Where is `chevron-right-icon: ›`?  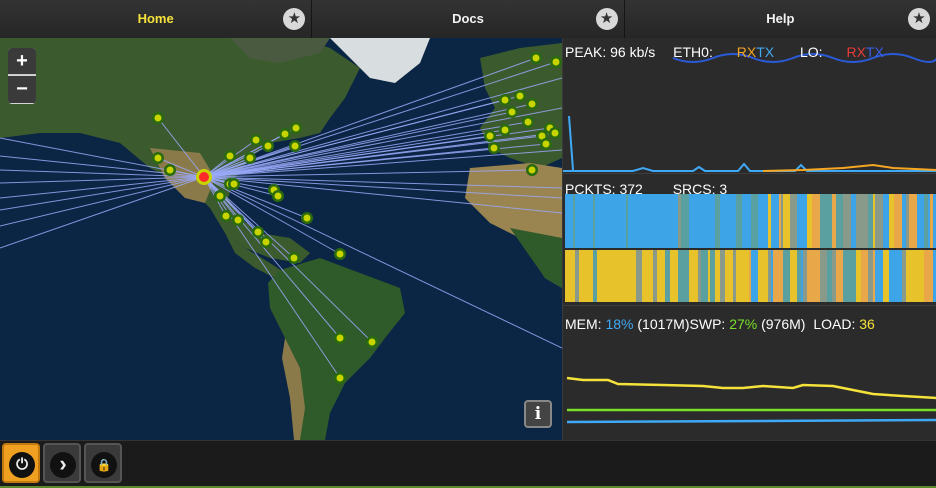 chevron-right-icon: › is located at coordinates (63, 465).